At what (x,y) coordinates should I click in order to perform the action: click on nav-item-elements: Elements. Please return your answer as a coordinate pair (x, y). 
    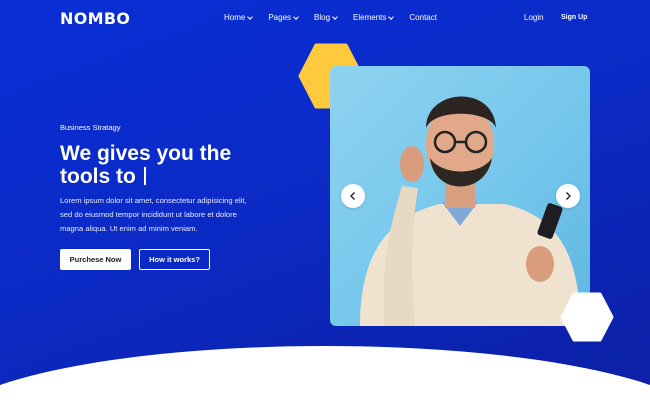
    Looking at the image, I should click on (374, 17).